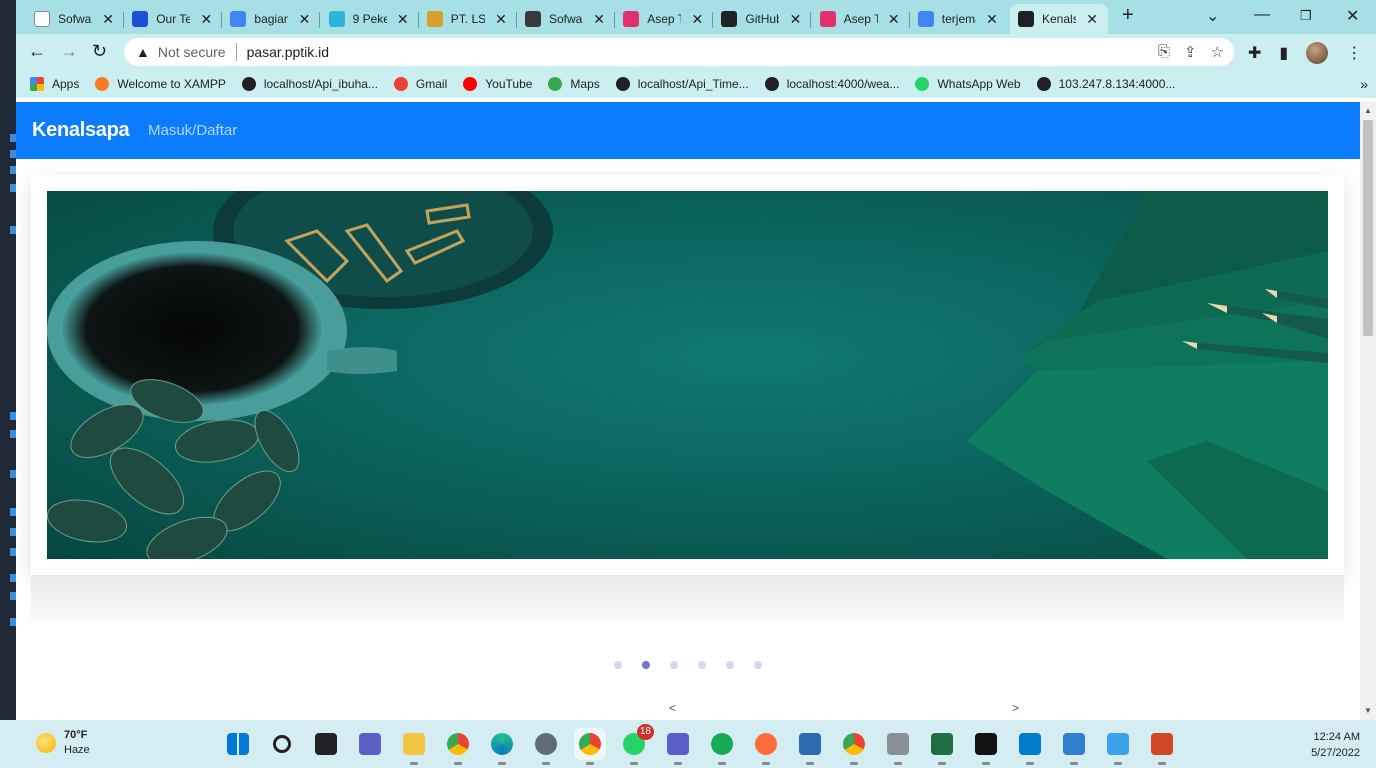 This screenshot has width=1376, height=768. Describe the element at coordinates (1368, 110) in the screenshot. I see `scroll-up-arrow: ▲` at that location.